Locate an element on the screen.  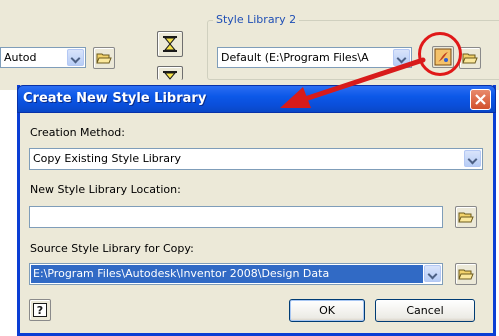
hourglass-button is located at coordinates (170, 44).